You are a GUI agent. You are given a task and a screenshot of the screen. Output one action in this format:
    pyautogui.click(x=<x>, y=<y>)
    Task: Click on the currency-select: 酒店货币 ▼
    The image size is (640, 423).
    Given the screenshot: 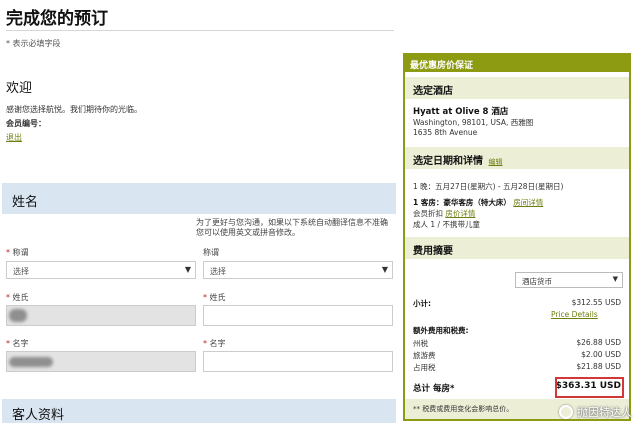 What is the action you would take?
    pyautogui.click(x=569, y=280)
    